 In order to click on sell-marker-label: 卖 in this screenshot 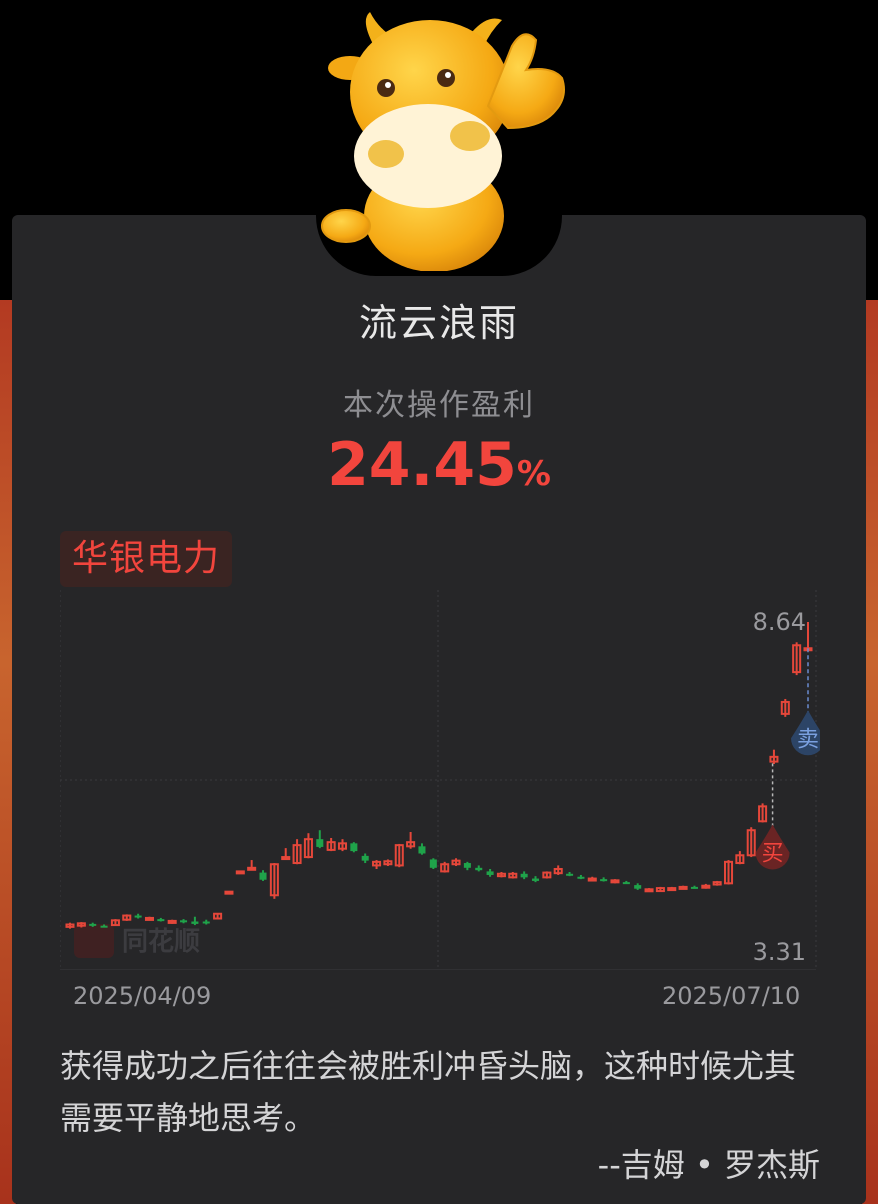, I will do `click(808, 739)`.